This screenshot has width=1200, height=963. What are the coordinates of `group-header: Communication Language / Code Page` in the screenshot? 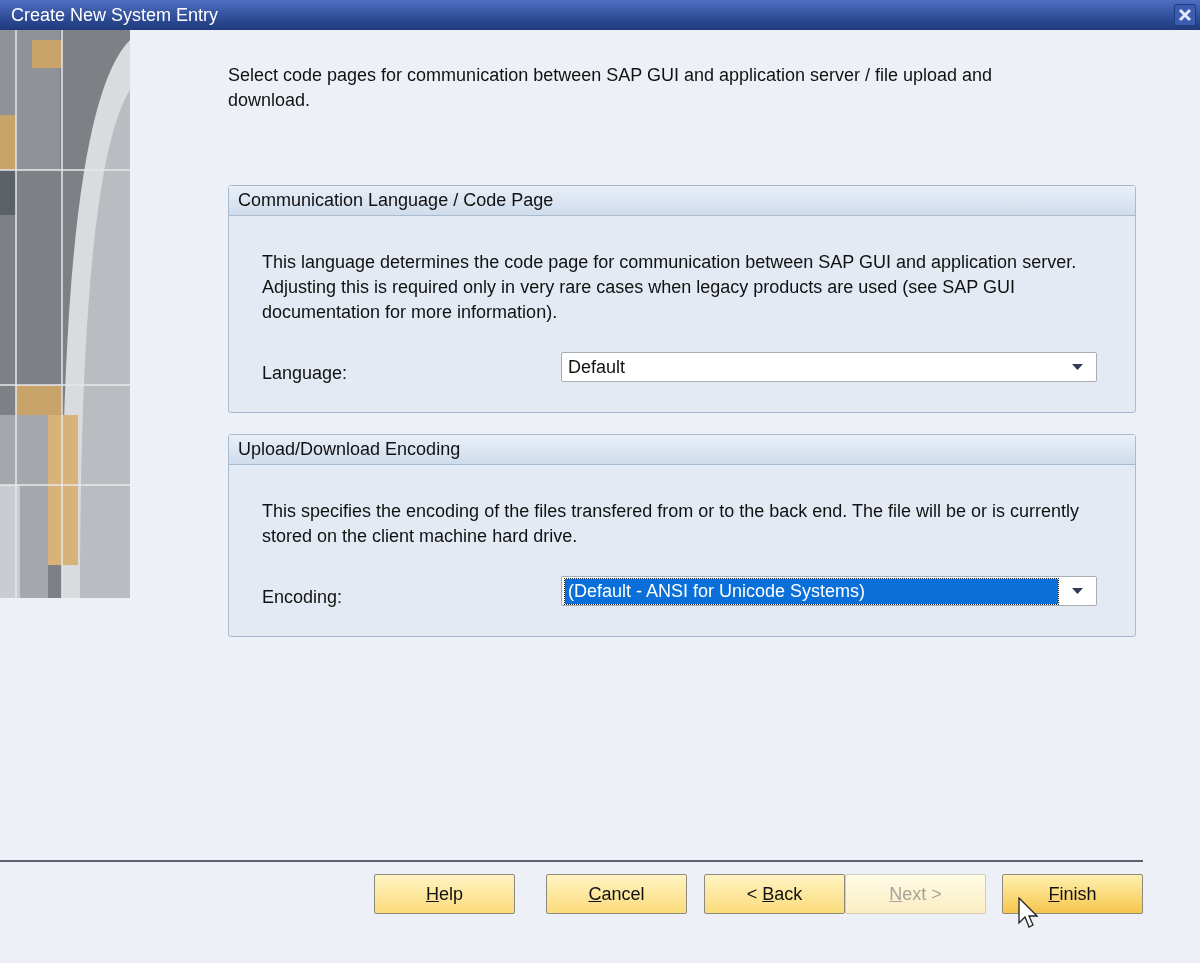 It's located at (682, 201).